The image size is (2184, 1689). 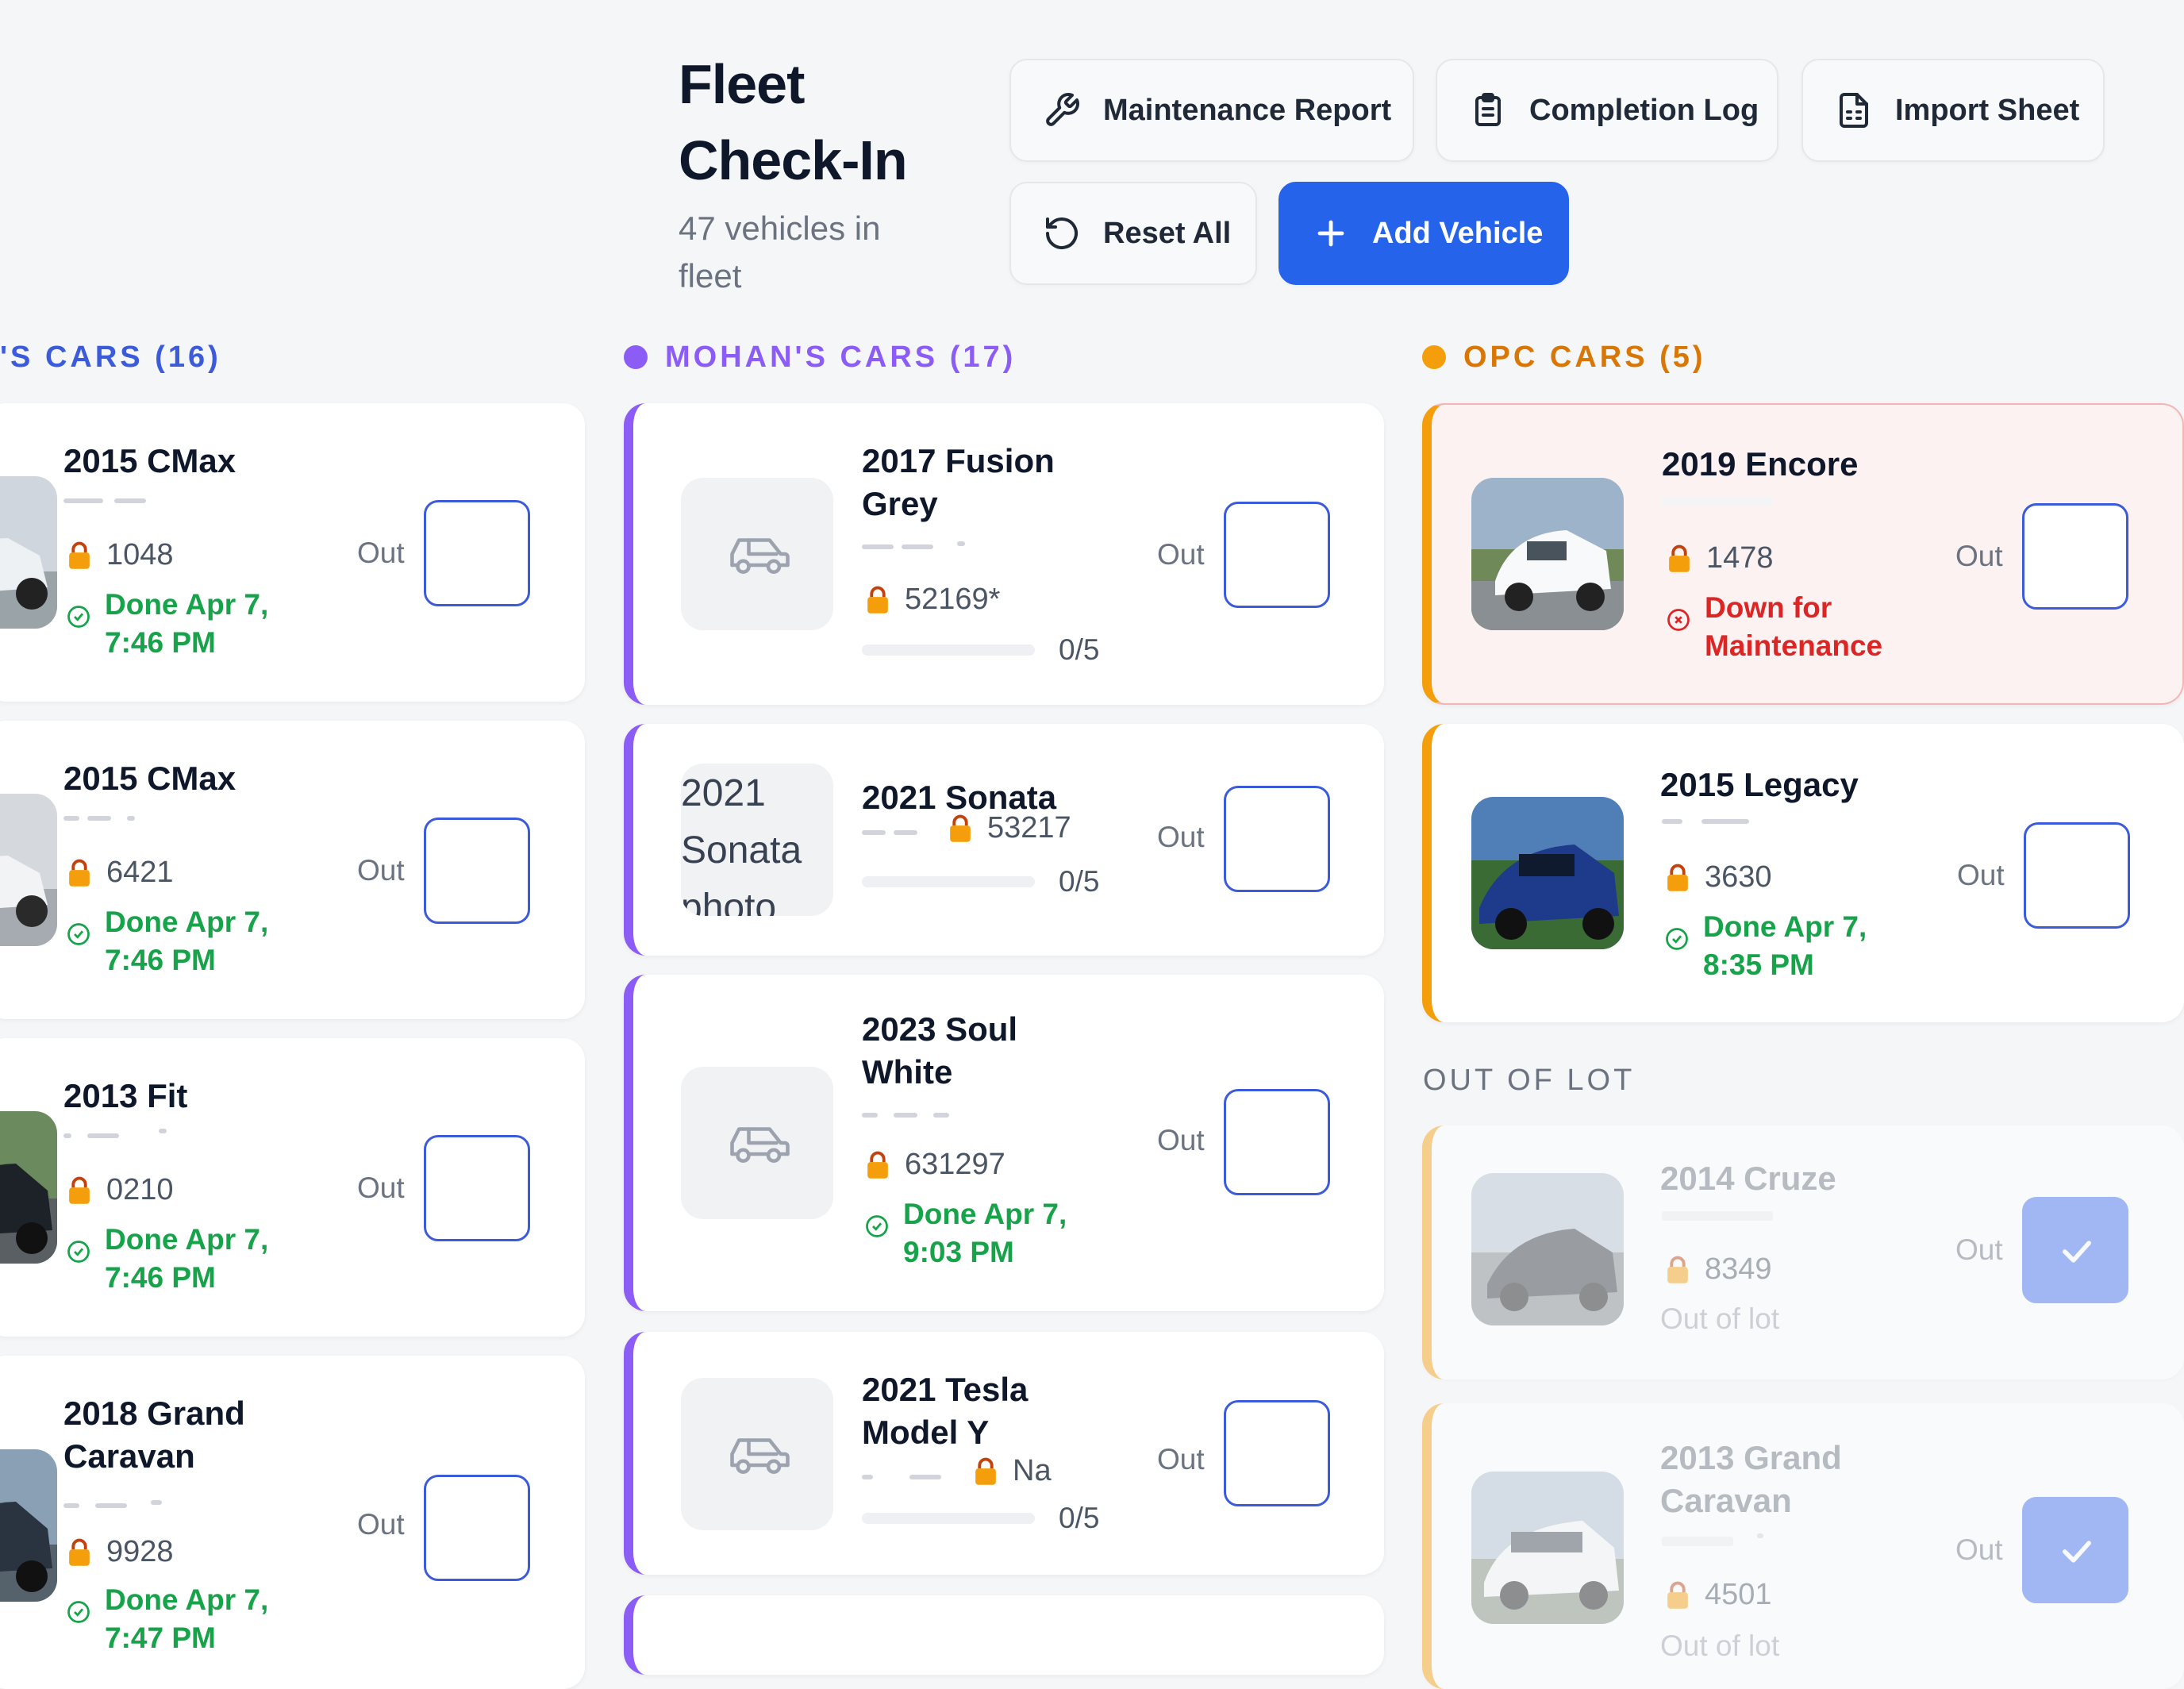 I want to click on status-text: Down for Maintenance, so click(x=1794, y=626).